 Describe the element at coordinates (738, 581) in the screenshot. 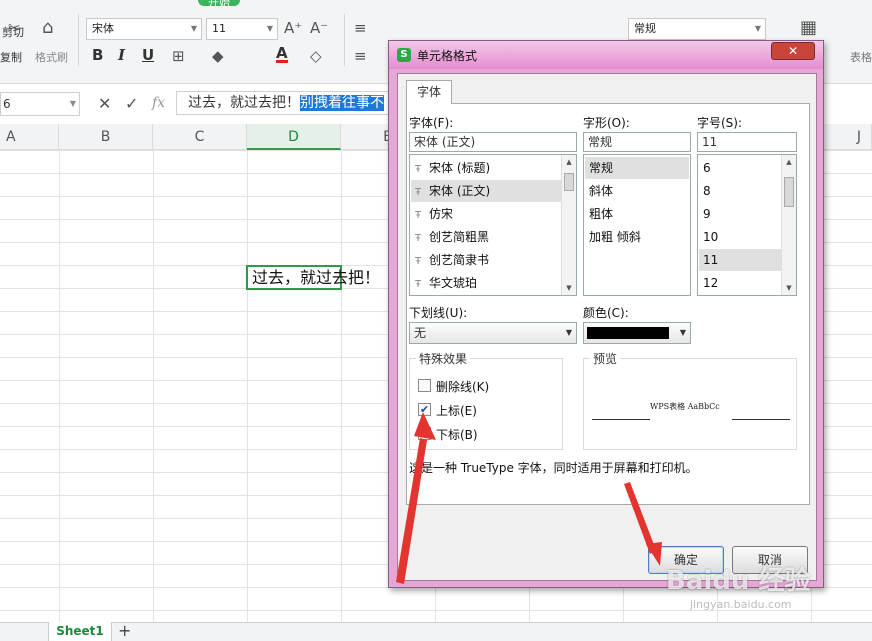

I see `watermark-brand: Baidu 经验` at that location.